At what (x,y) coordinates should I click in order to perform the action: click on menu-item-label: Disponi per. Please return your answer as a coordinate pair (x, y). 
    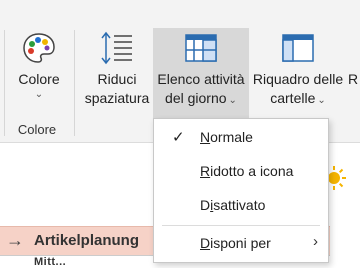
    Looking at the image, I should click on (235, 243).